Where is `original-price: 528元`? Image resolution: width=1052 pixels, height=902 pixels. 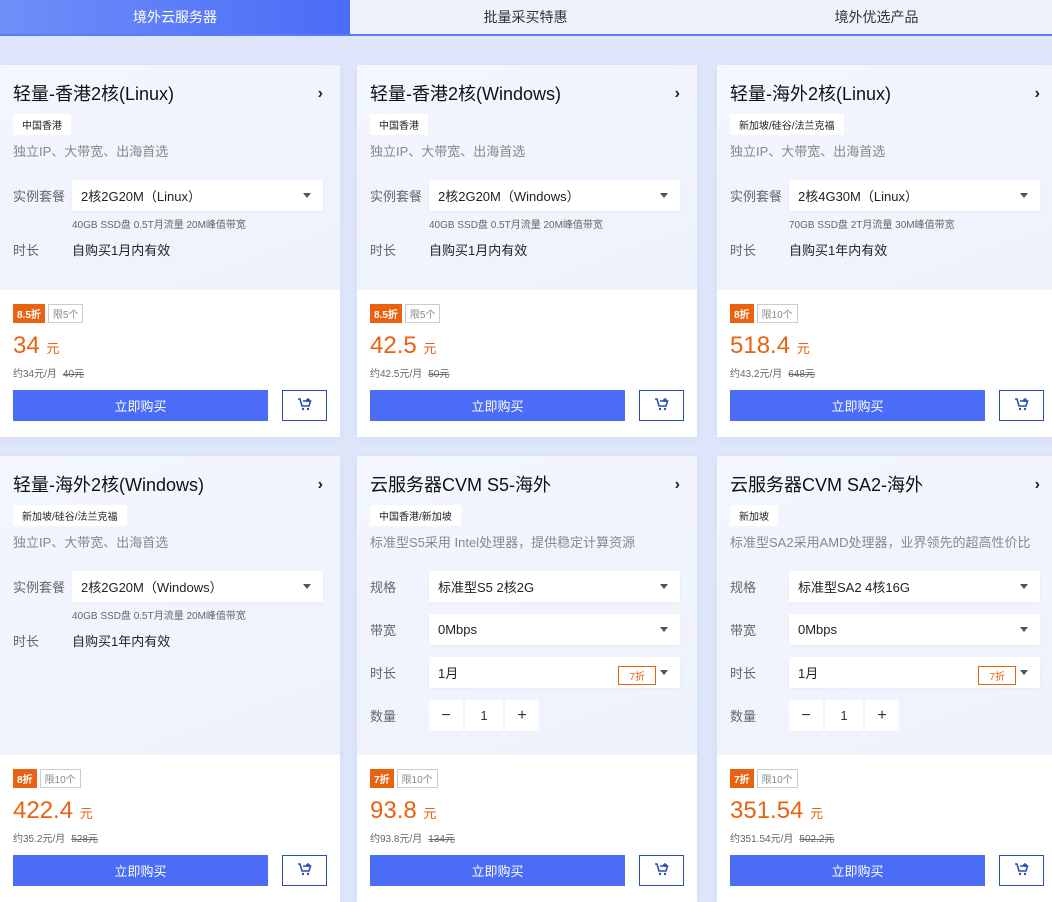 original-price: 528元 is located at coordinates (84, 839).